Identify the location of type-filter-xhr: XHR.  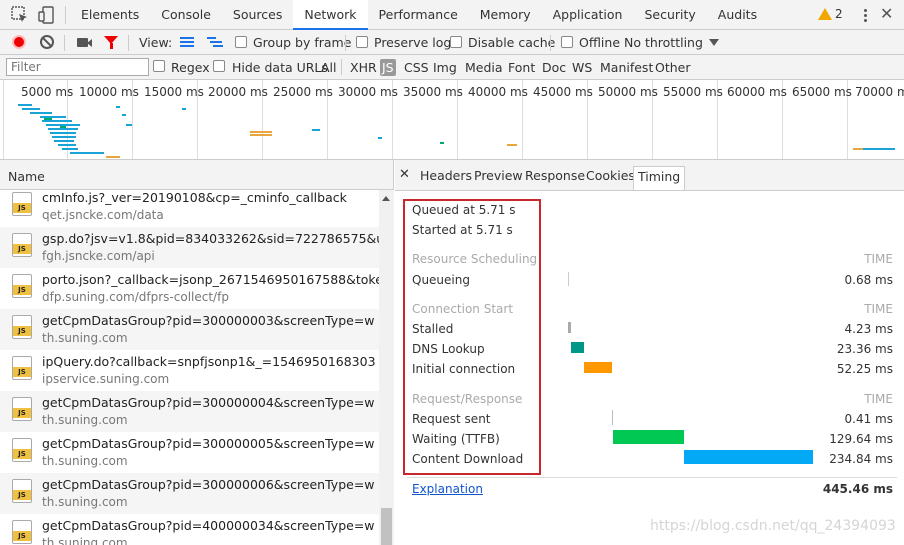
(363, 67).